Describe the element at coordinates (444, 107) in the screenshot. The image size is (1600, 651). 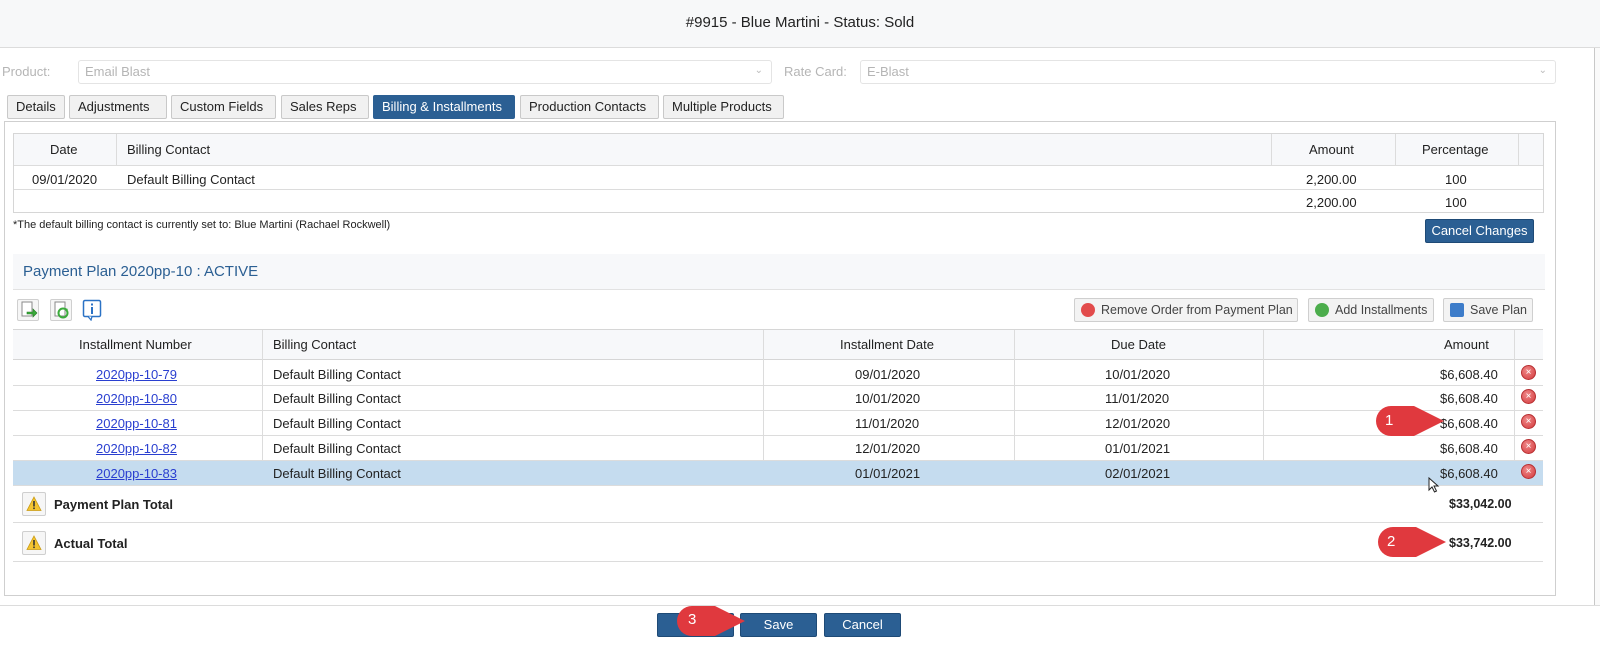
I see `tab-billing-installments: Billing & Installments` at that location.